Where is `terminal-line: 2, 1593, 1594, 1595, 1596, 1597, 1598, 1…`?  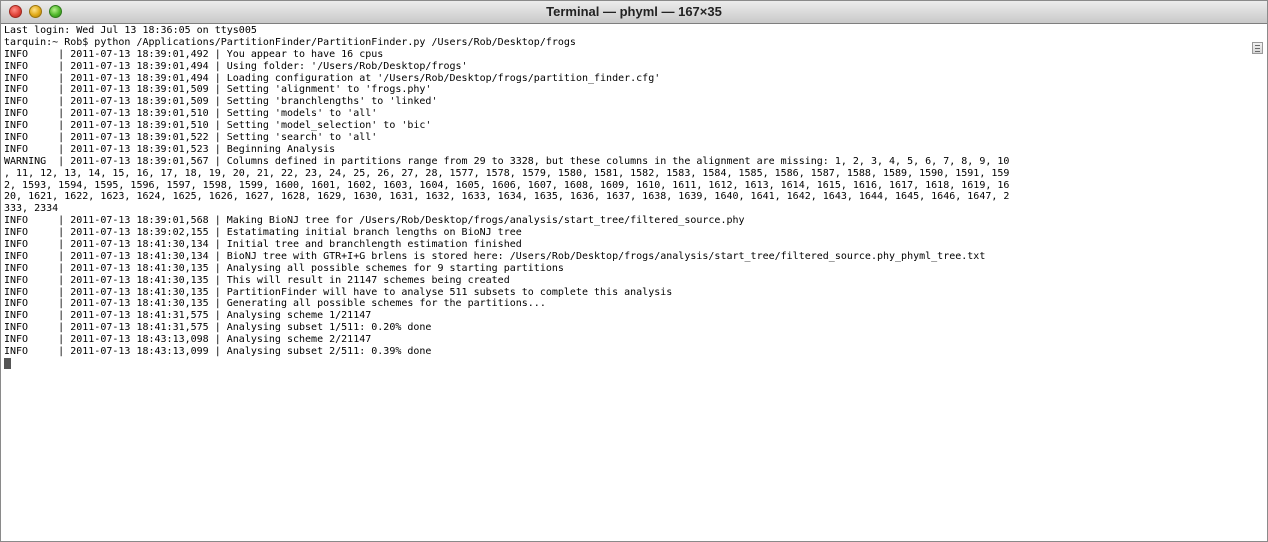
terminal-line: 2, 1593, 1594, 1595, 1596, 1597, 1598, 1… is located at coordinates (507, 185).